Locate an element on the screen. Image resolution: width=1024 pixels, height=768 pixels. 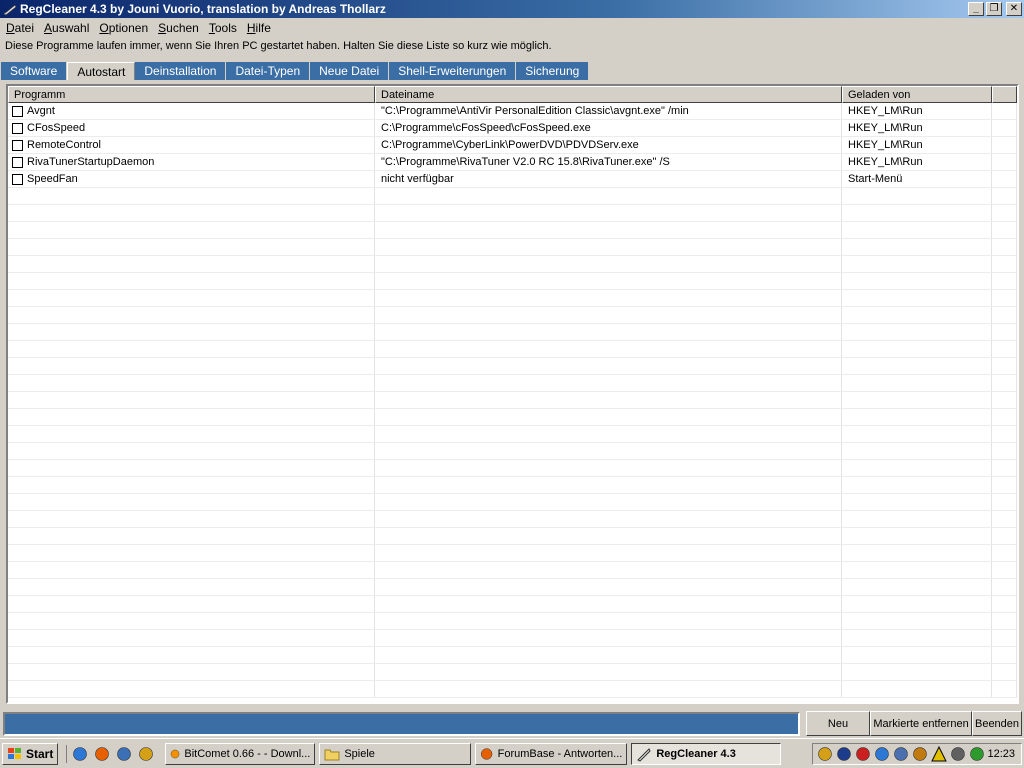
column-header-programm: Programm is located at coordinates (191, 94).